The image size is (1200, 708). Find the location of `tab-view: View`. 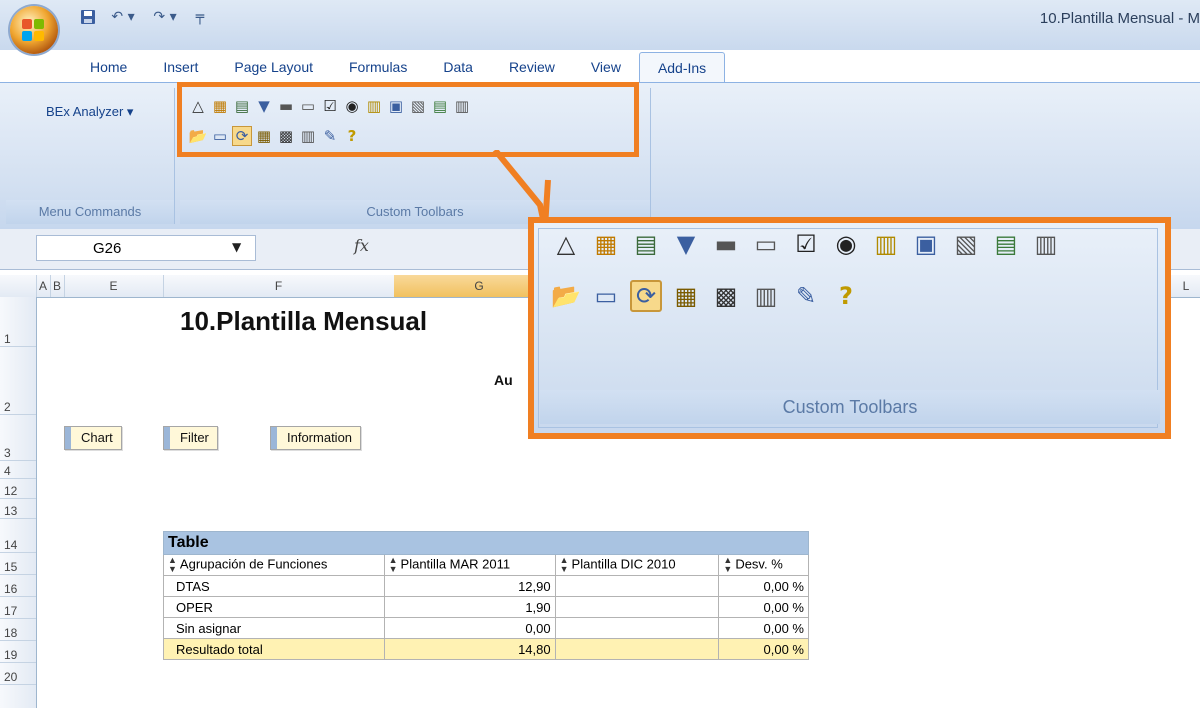

tab-view: View is located at coordinates (606, 67).